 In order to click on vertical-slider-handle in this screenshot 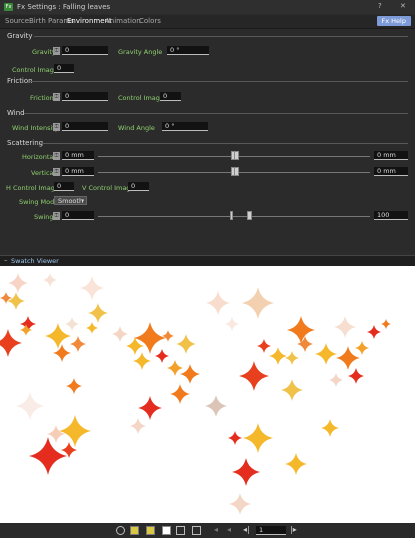, I will do `click(236, 171)`.